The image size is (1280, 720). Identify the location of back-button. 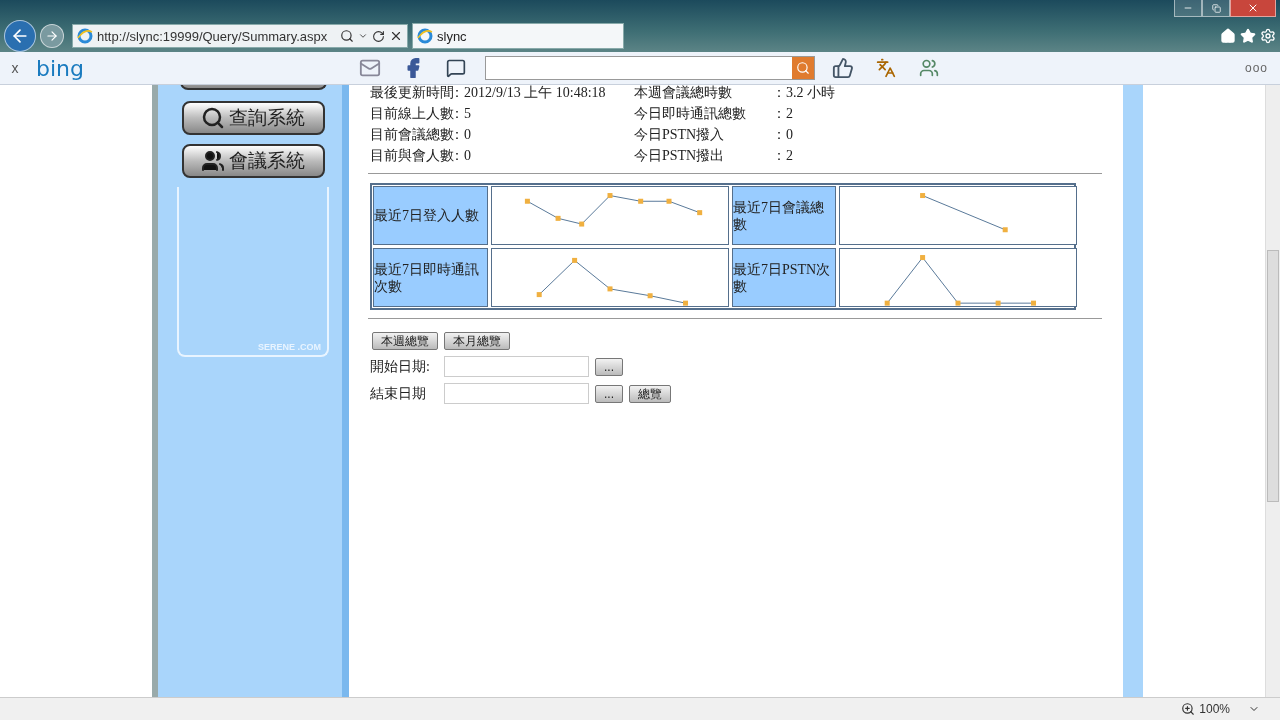
(20, 36).